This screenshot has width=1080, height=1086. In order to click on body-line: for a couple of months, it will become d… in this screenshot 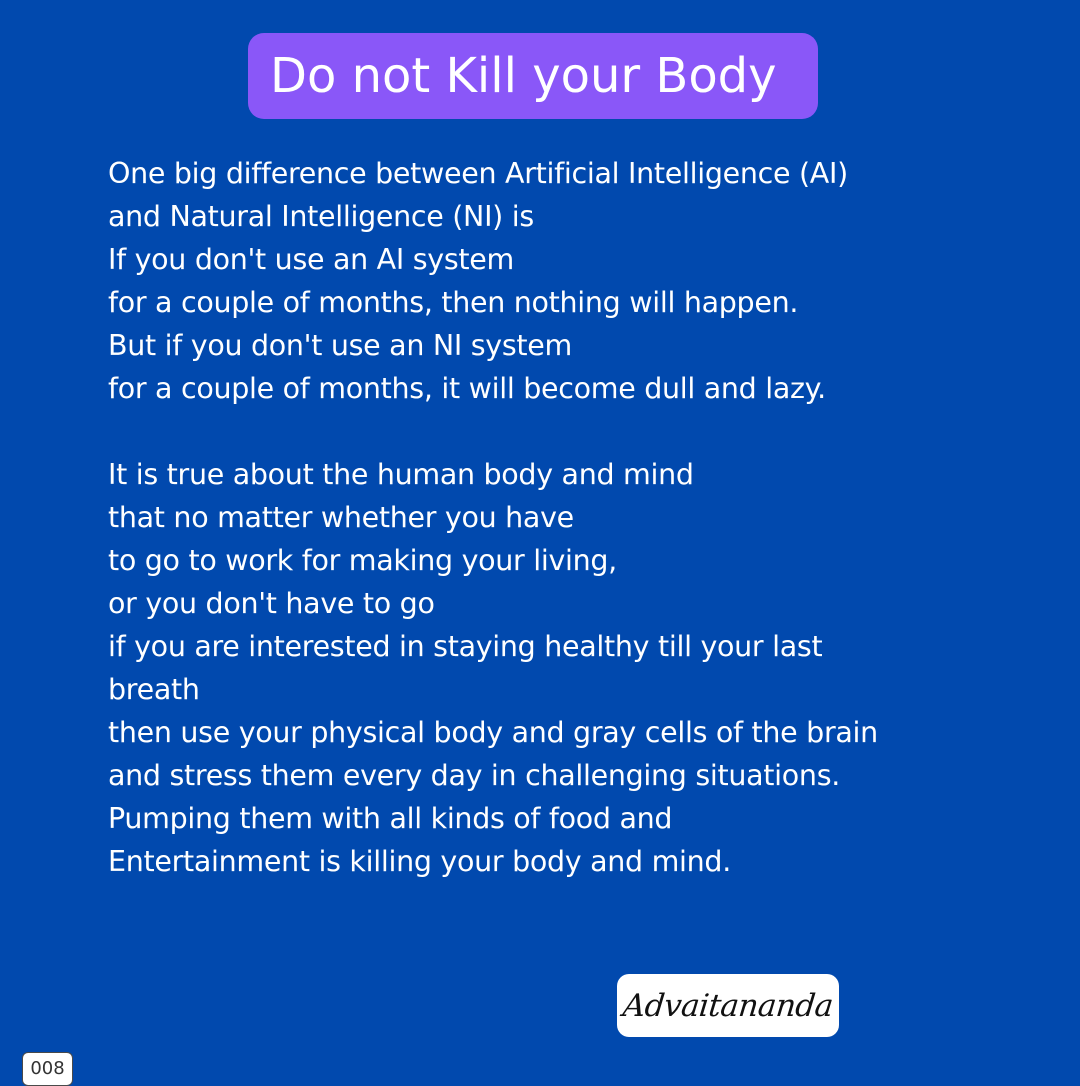, I will do `click(467, 388)`.